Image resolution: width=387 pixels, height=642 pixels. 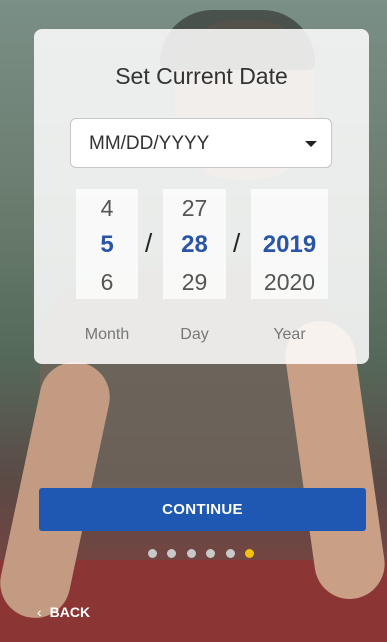 What do you see at coordinates (107, 208) in the screenshot?
I see `month-option: 4` at bounding box center [107, 208].